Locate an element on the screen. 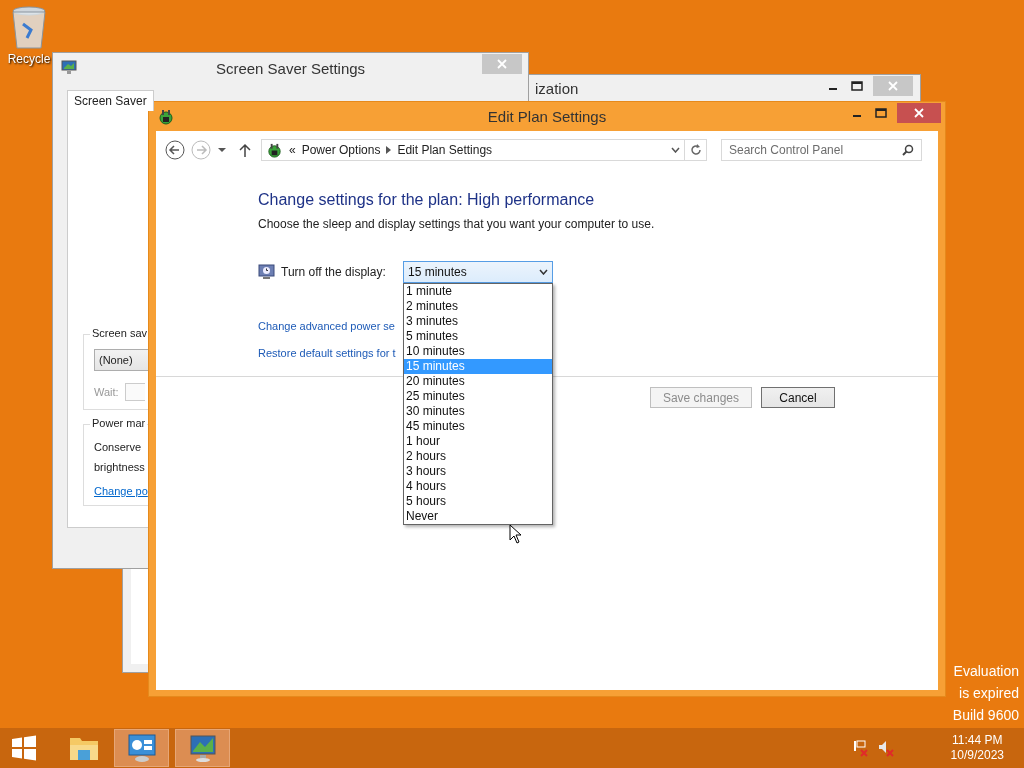 This screenshot has width=1024, height=768. up-button is located at coordinates (245, 150).